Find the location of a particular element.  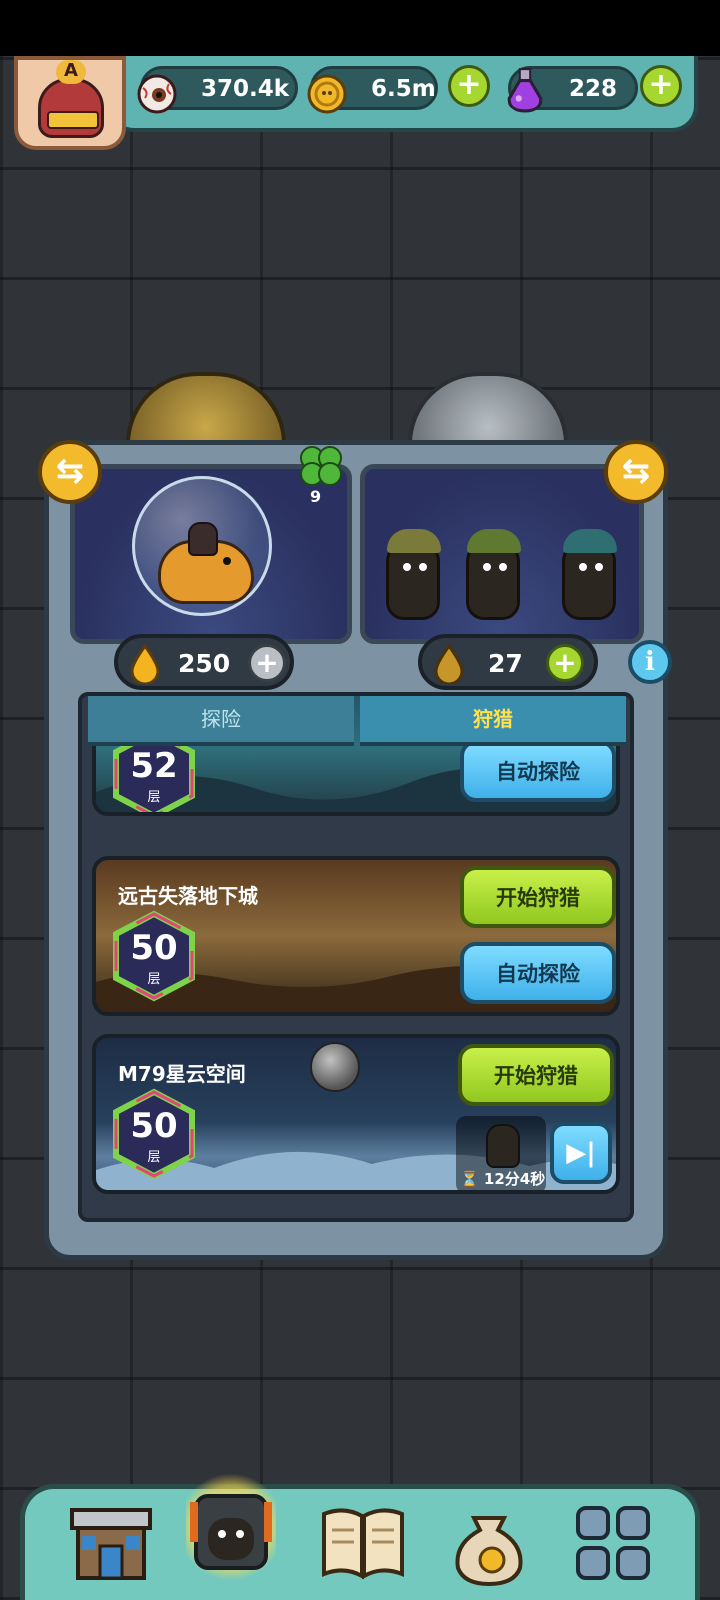

floor-unit-1: 层 is located at coordinates (154, 797).